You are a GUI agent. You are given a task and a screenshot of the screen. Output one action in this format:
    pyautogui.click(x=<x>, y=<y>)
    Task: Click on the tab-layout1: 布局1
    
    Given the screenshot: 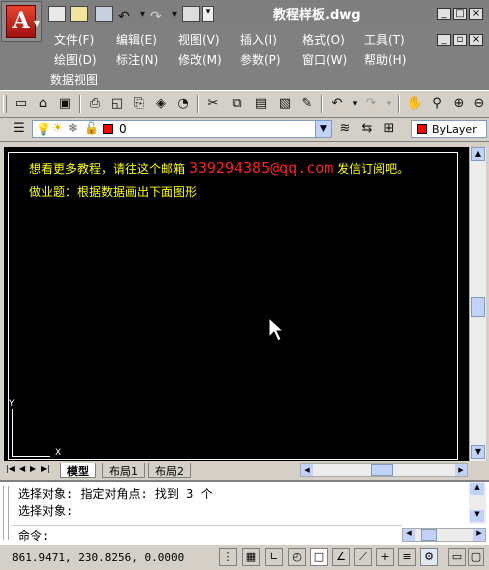 What is the action you would take?
    pyautogui.click(x=123, y=470)
    